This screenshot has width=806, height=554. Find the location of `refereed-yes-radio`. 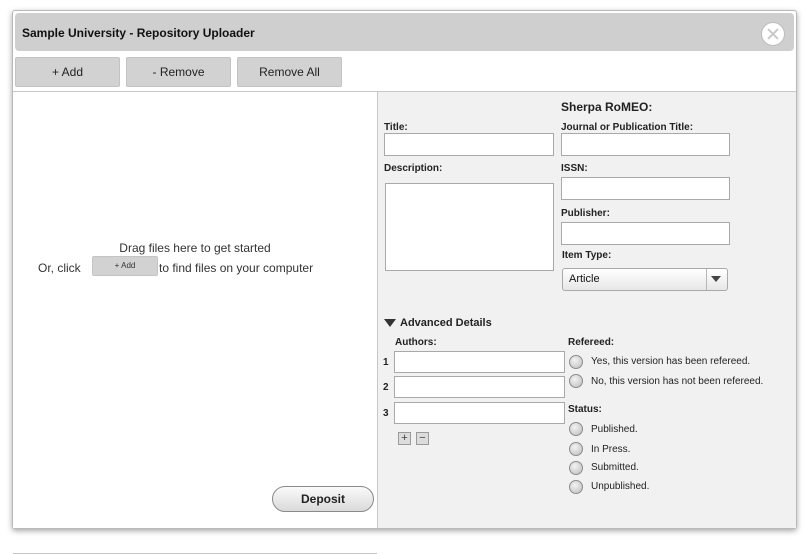

refereed-yes-radio is located at coordinates (576, 362).